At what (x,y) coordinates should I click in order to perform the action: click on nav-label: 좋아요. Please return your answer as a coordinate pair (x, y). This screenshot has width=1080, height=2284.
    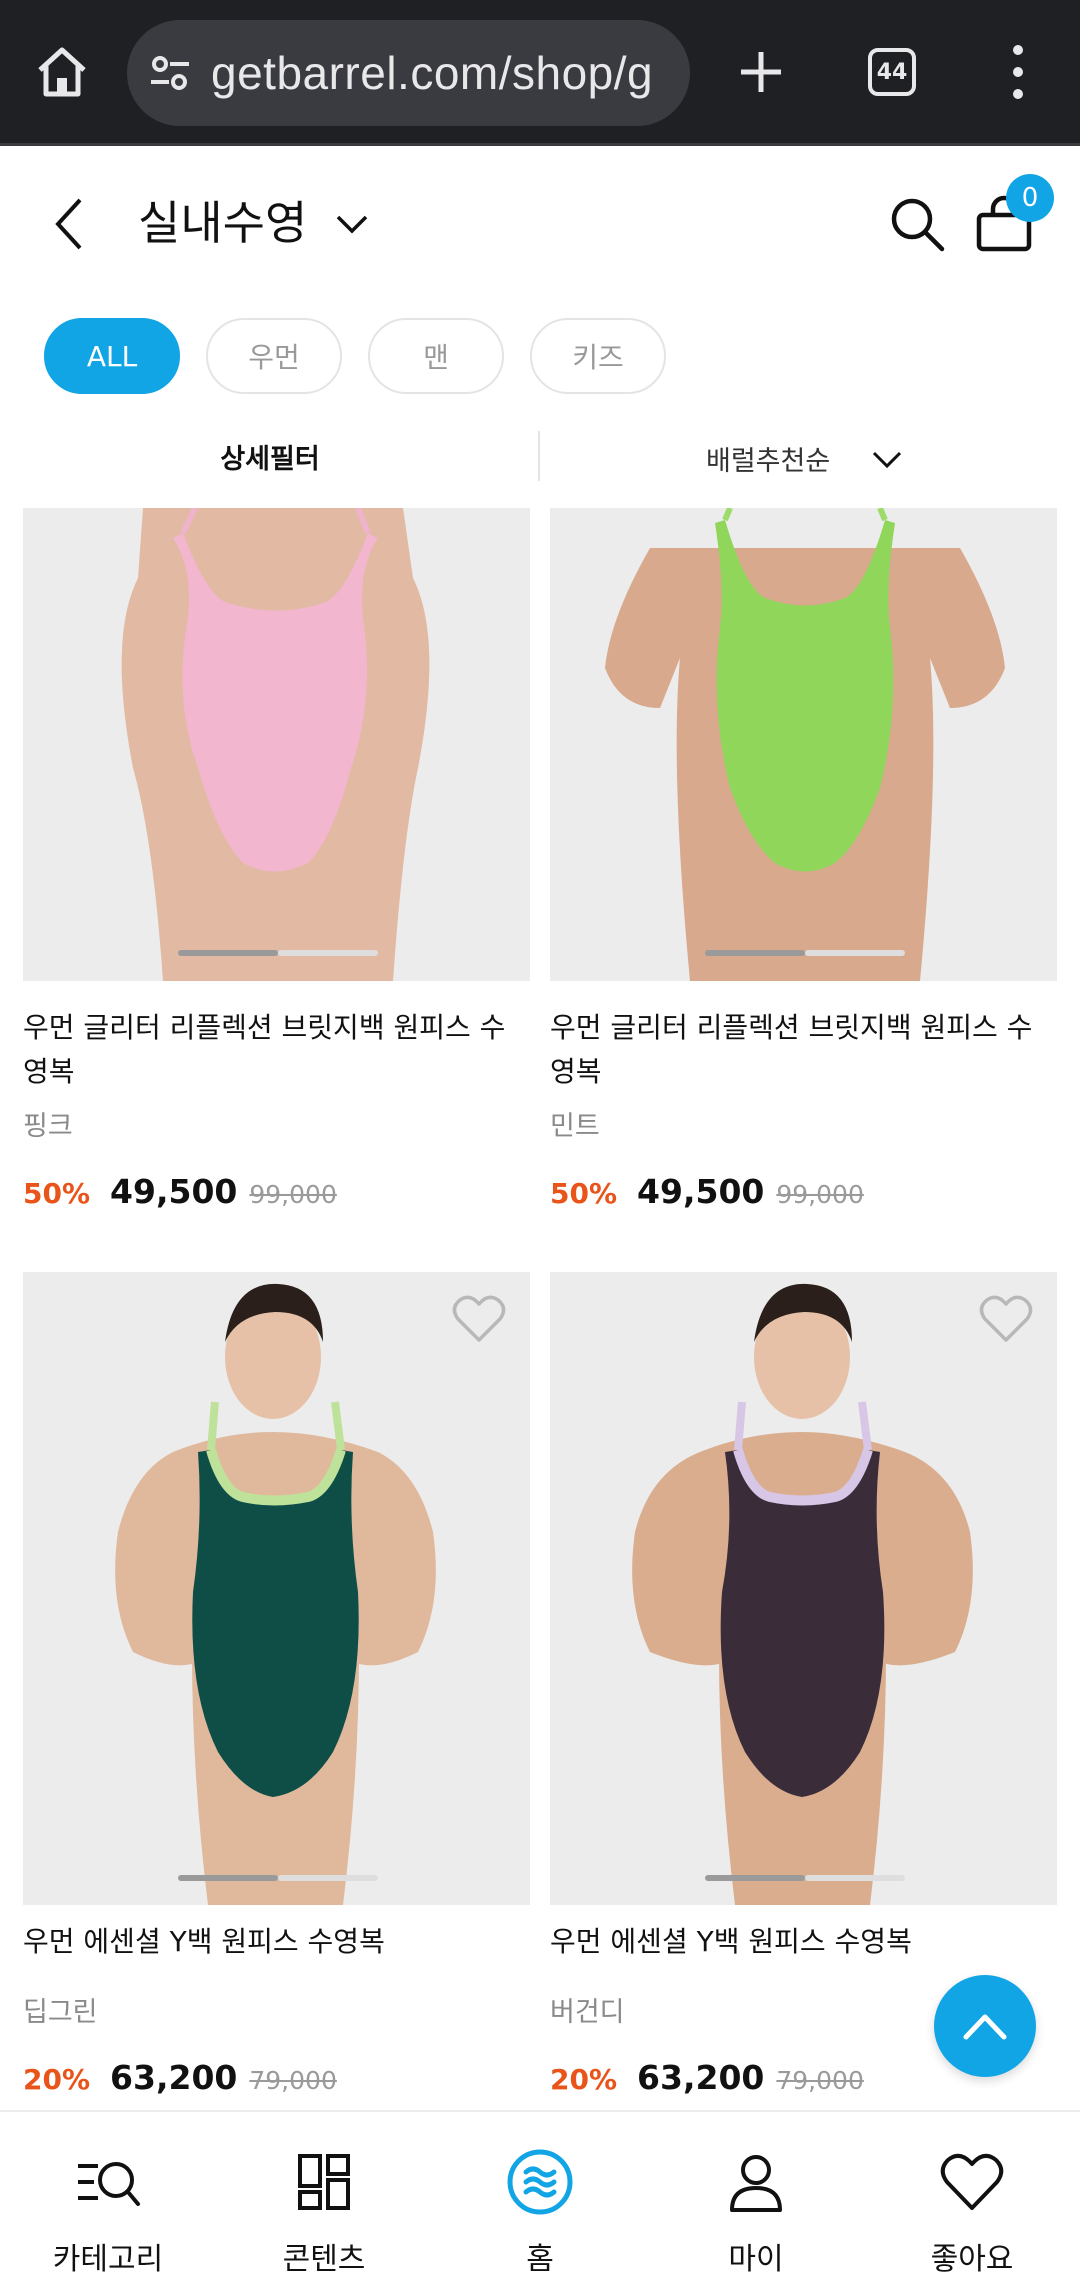
    Looking at the image, I should click on (972, 2259).